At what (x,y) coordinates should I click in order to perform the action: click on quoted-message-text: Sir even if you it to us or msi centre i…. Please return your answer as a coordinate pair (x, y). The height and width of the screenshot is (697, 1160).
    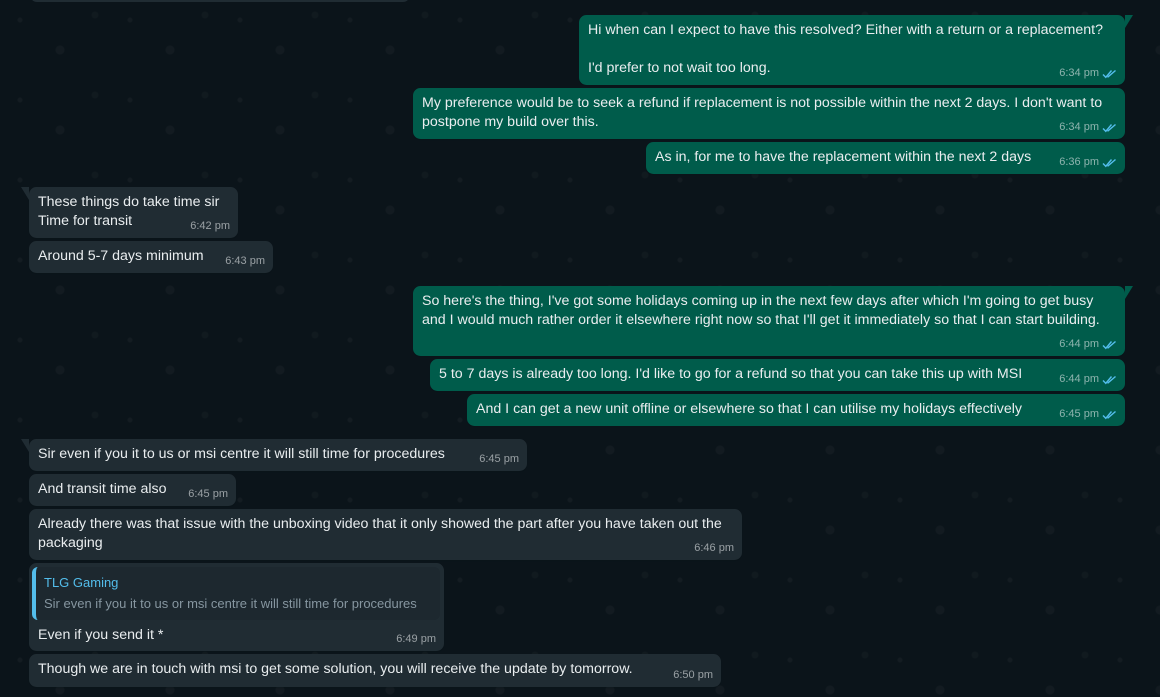
    Looking at the image, I should click on (230, 603).